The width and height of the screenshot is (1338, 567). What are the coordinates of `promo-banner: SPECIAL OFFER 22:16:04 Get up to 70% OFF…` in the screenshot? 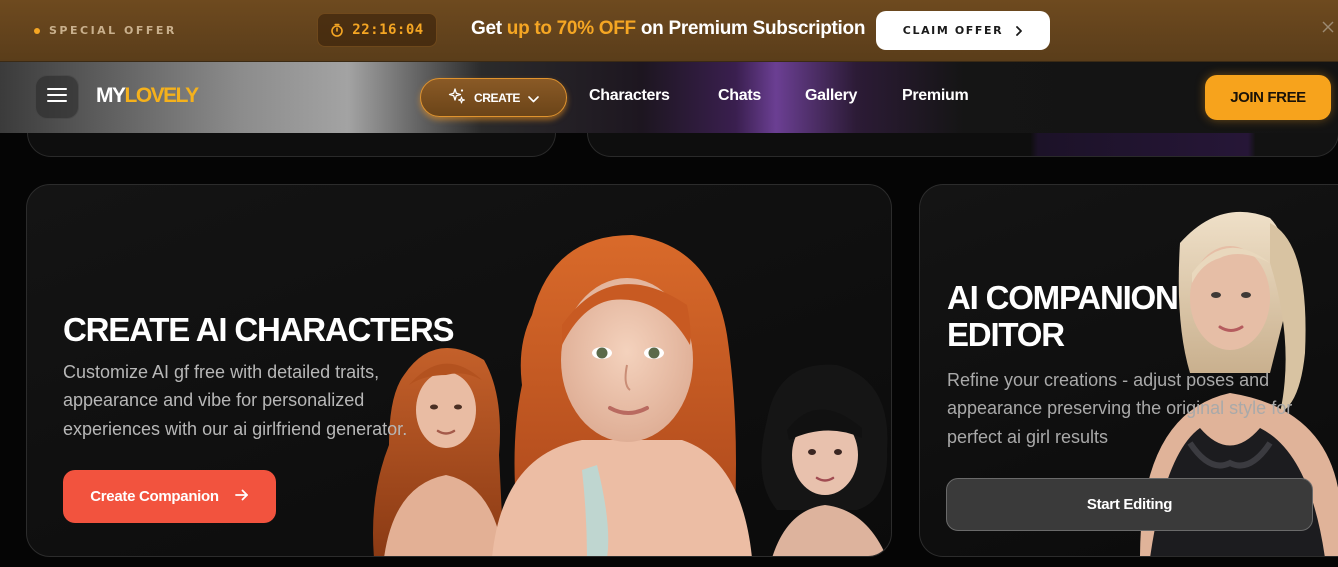 It's located at (669, 31).